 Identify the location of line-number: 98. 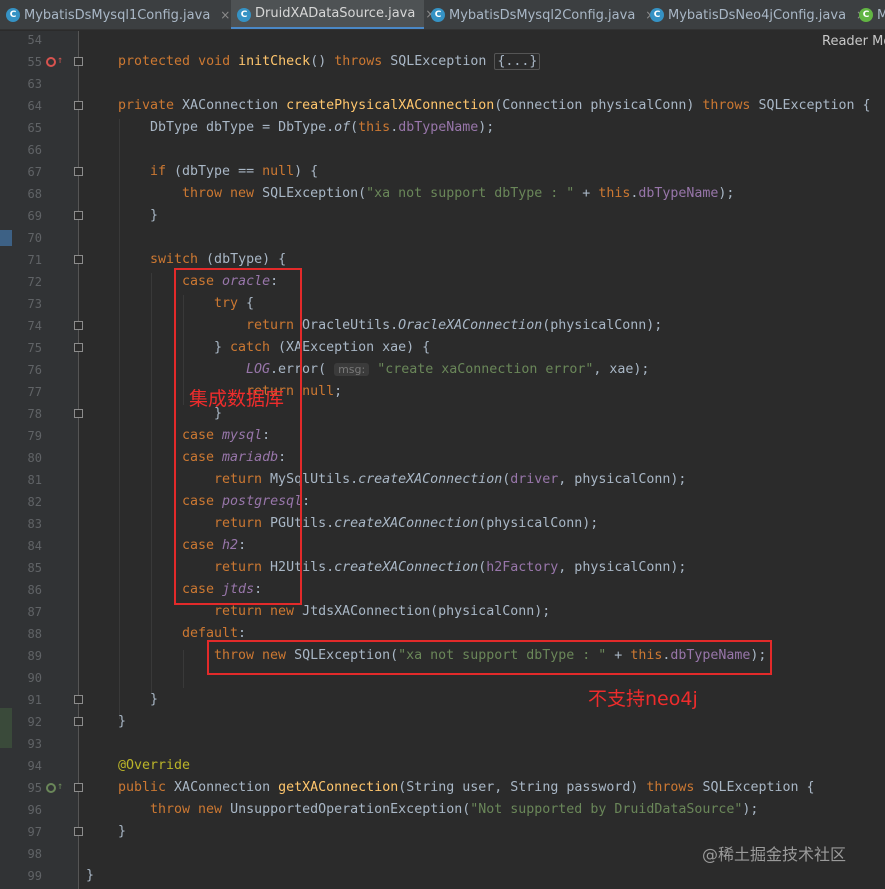
(34, 854).